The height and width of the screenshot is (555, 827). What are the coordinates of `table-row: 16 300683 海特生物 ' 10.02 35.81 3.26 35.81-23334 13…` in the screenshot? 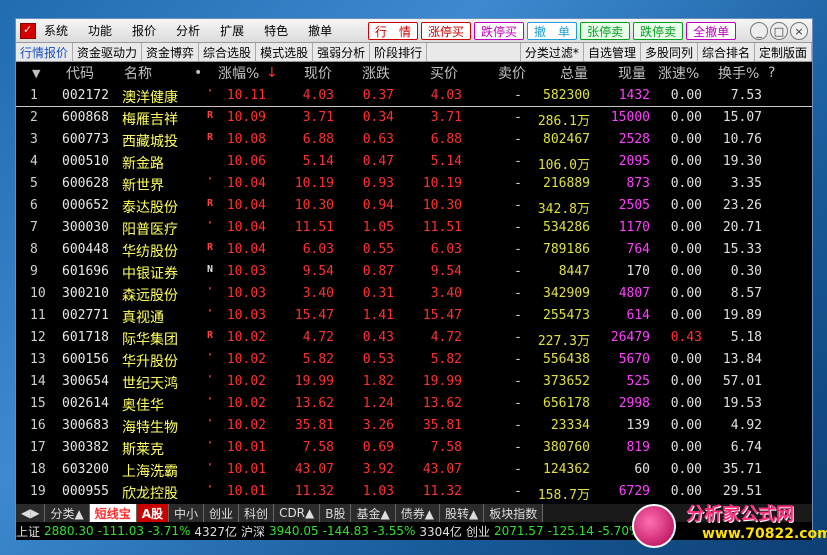 It's located at (414, 426).